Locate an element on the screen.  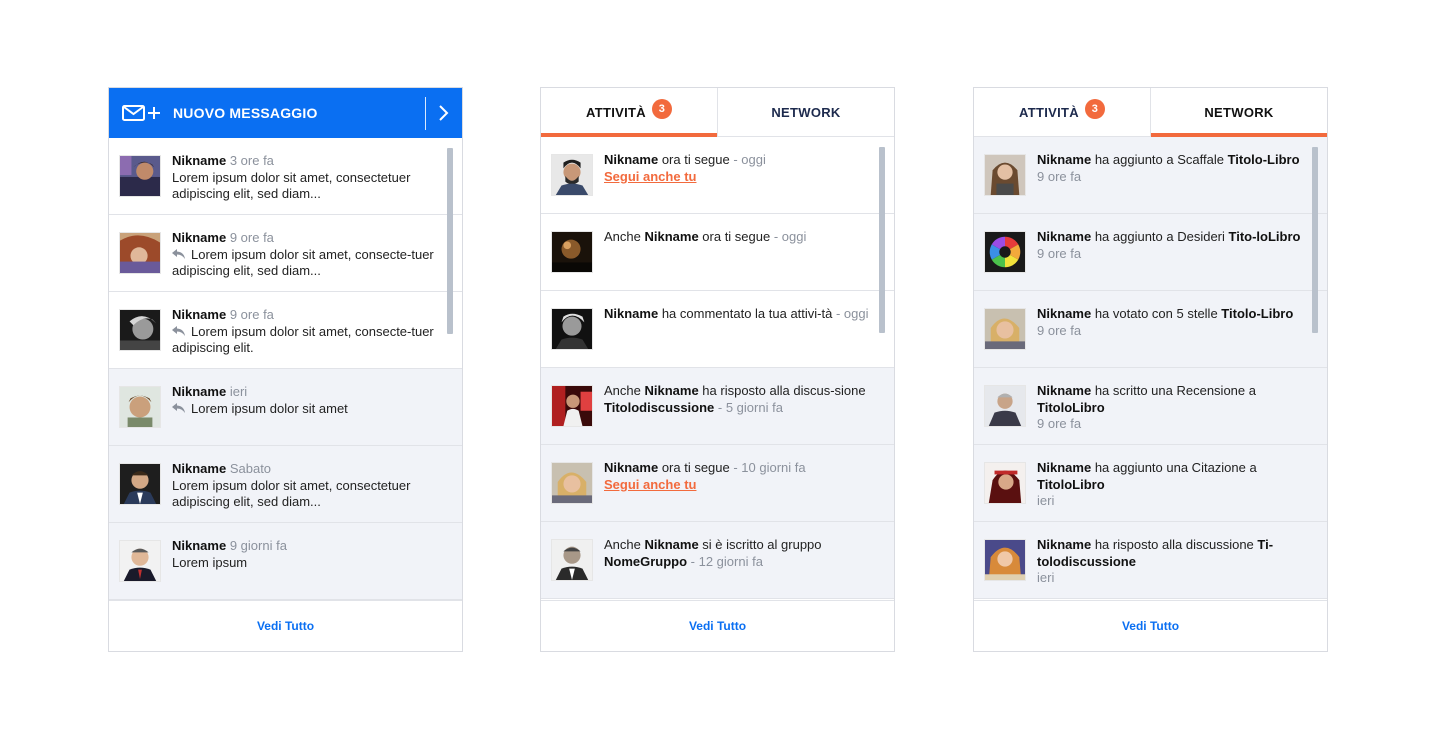
network-time: ieri is located at coordinates (1046, 577).